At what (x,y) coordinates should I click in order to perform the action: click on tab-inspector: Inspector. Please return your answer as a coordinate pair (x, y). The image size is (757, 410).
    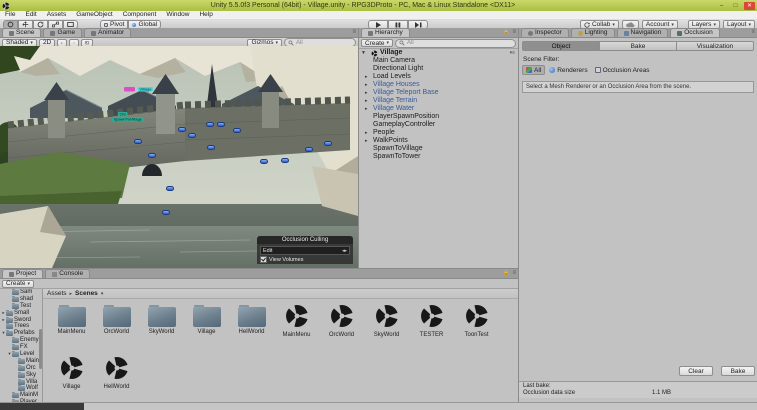
    Looking at the image, I should click on (545, 32).